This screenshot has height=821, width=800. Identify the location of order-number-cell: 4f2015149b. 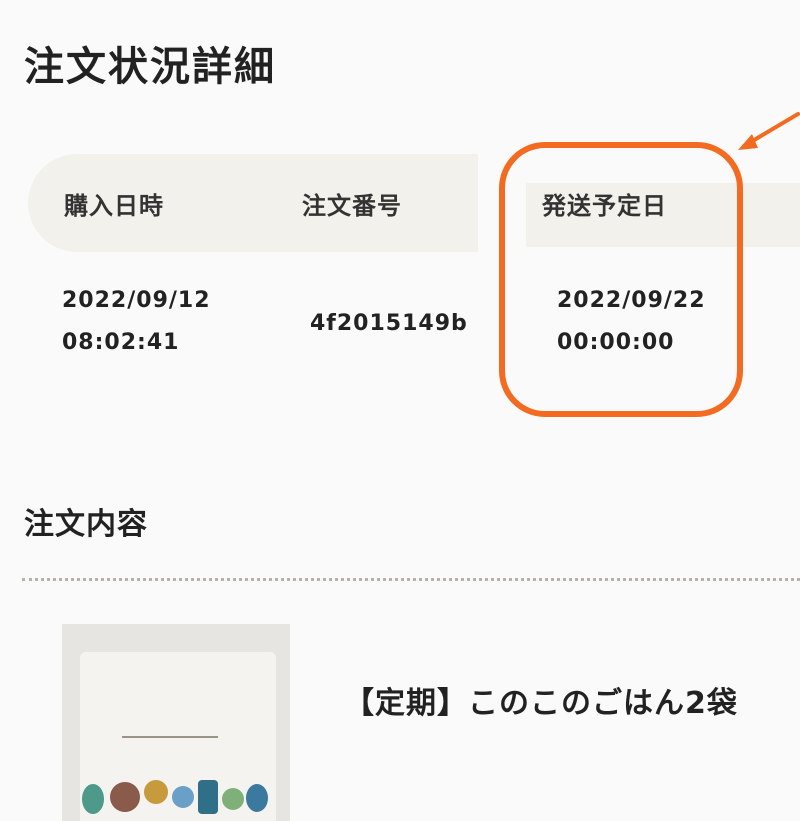
(389, 323).